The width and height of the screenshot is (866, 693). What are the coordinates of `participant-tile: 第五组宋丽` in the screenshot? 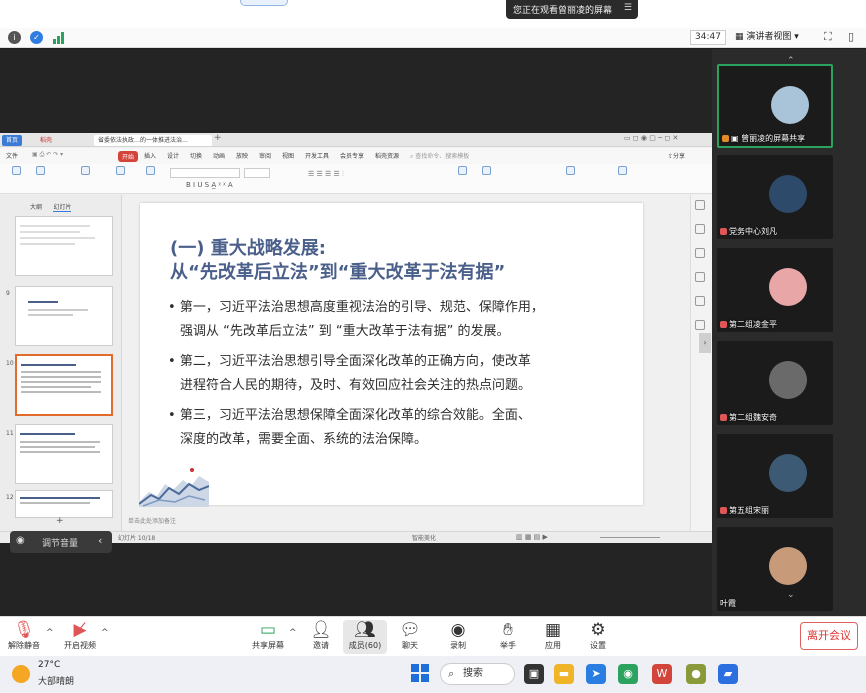 It's located at (775, 476).